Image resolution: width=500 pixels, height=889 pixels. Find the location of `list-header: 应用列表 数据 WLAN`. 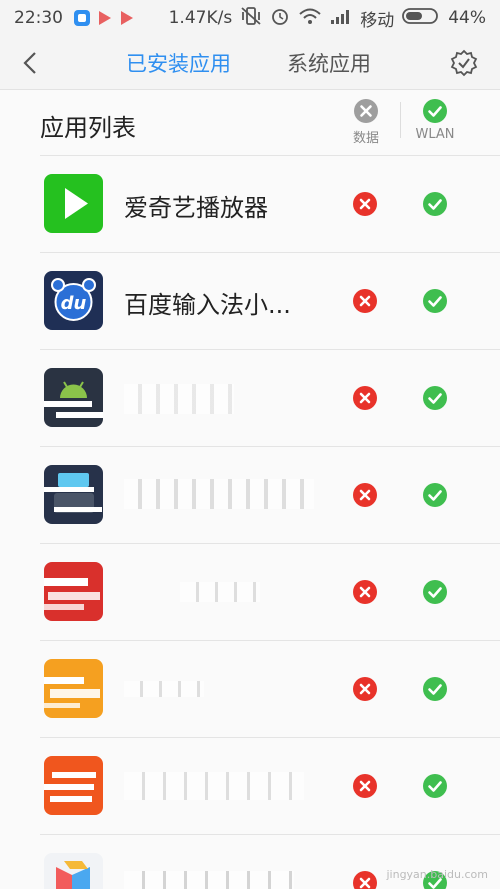

list-header: 应用列表 数据 WLAN is located at coordinates (250, 123).